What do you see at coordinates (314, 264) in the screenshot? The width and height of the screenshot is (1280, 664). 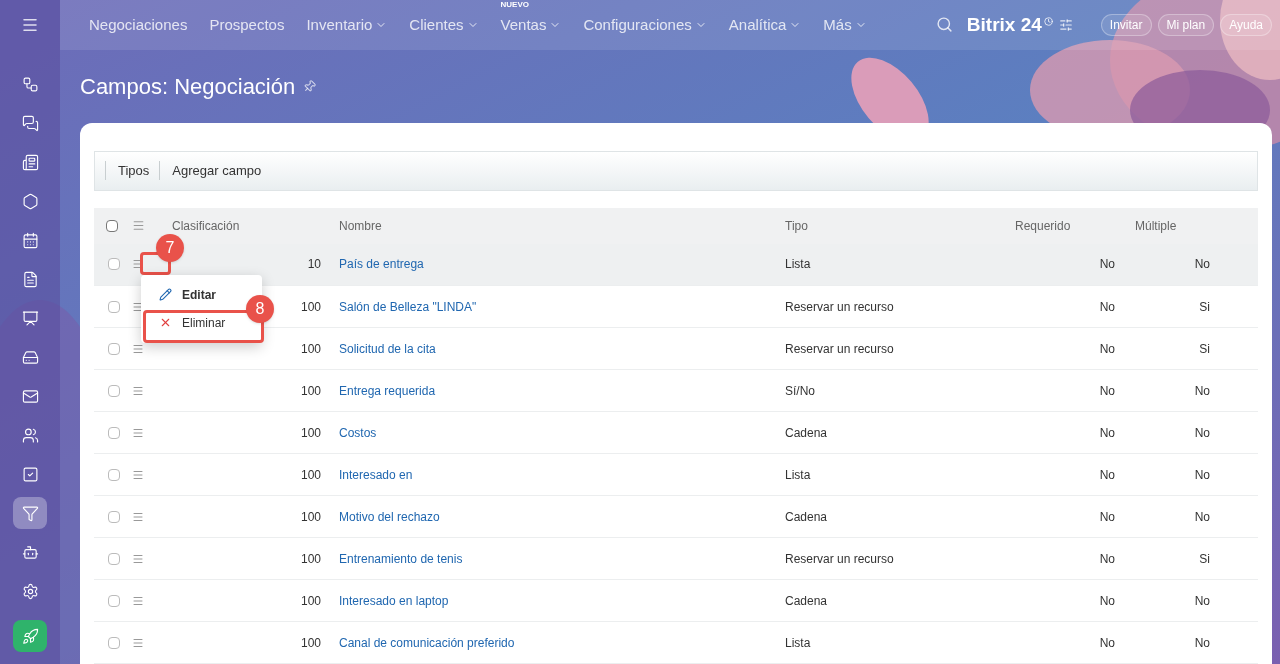 I see `sort-value: 10` at bounding box center [314, 264].